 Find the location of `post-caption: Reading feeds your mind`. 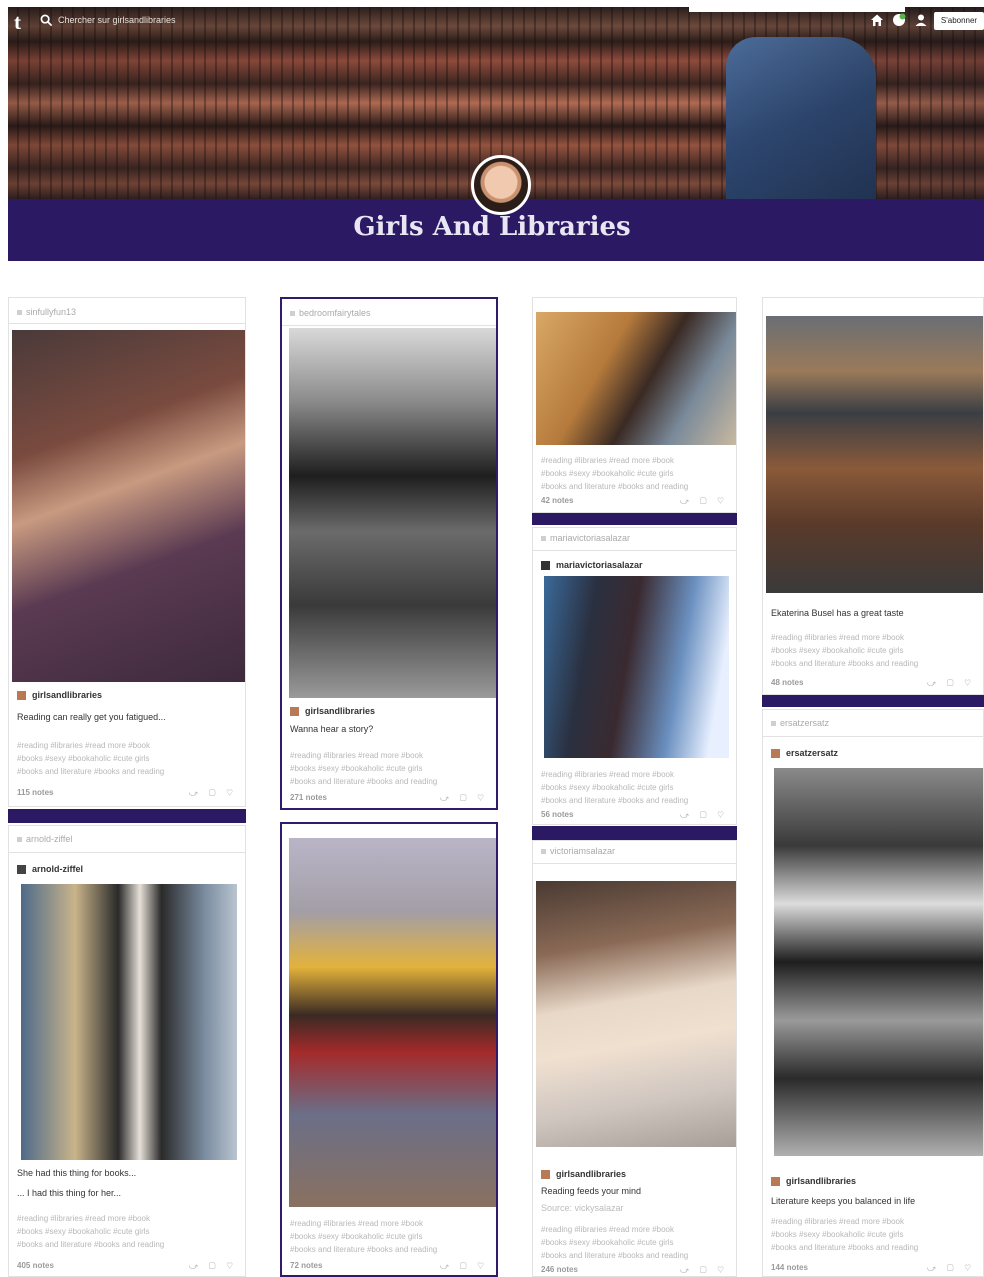

post-caption: Reading feeds your mind is located at coordinates (591, 1191).